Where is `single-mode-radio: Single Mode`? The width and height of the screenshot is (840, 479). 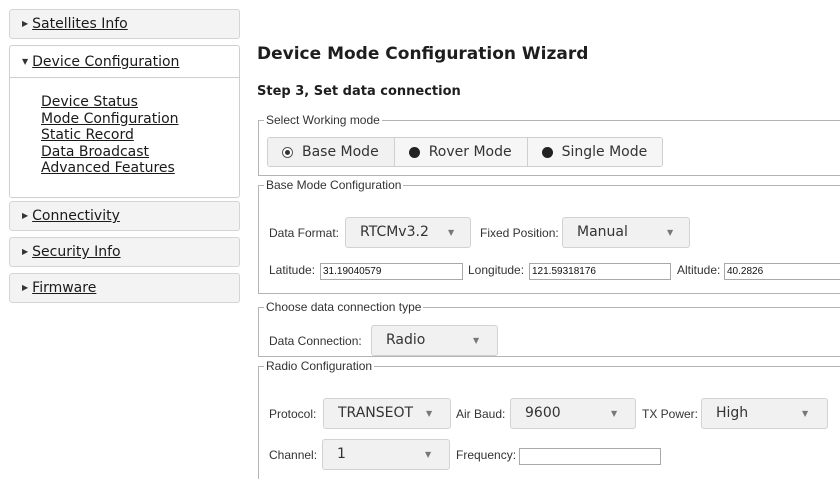
single-mode-radio: Single Mode is located at coordinates (595, 152).